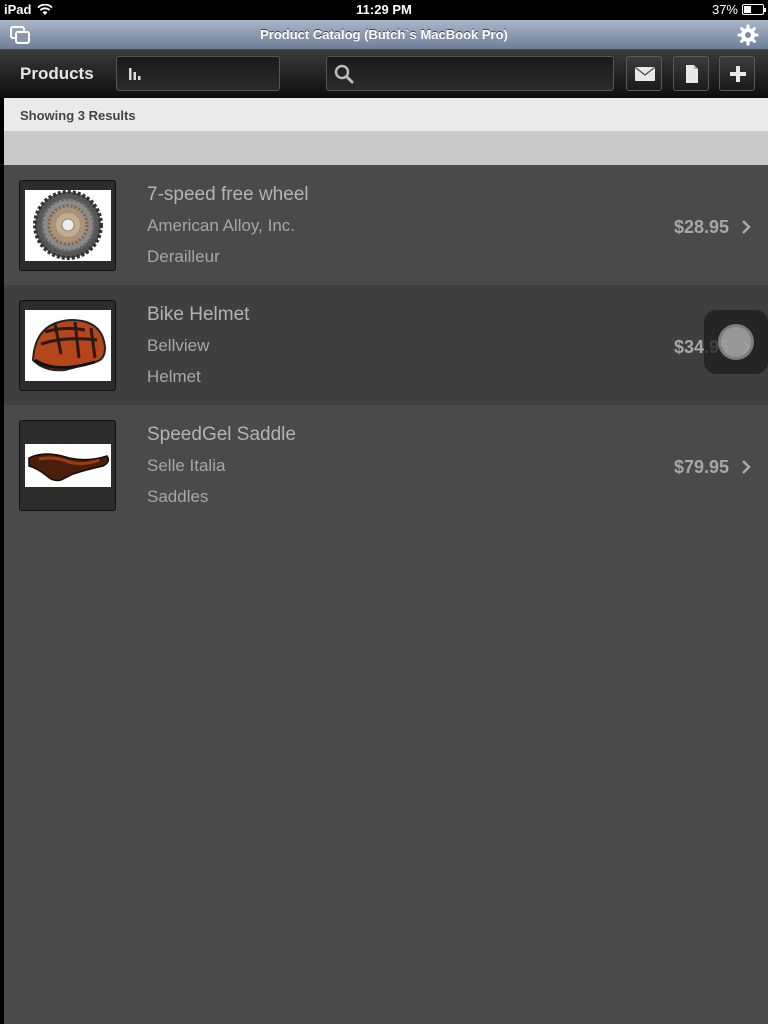 The image size is (768, 1024). I want to click on product-category: Saddles, so click(178, 496).